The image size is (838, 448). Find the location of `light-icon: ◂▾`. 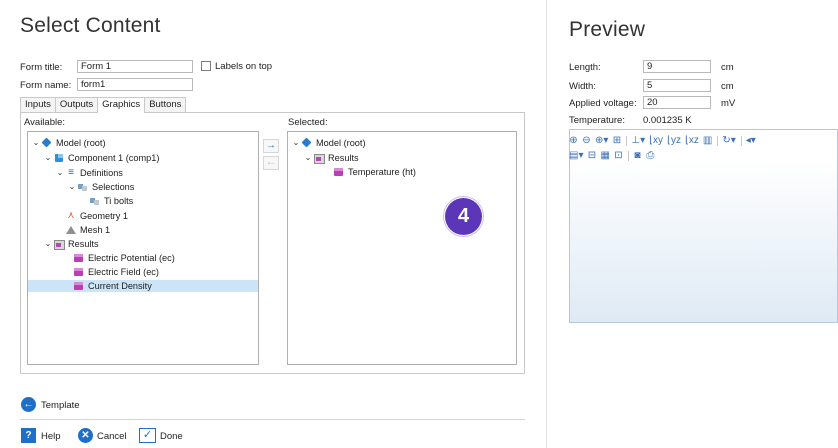

light-icon: ◂▾ is located at coordinates (751, 141).